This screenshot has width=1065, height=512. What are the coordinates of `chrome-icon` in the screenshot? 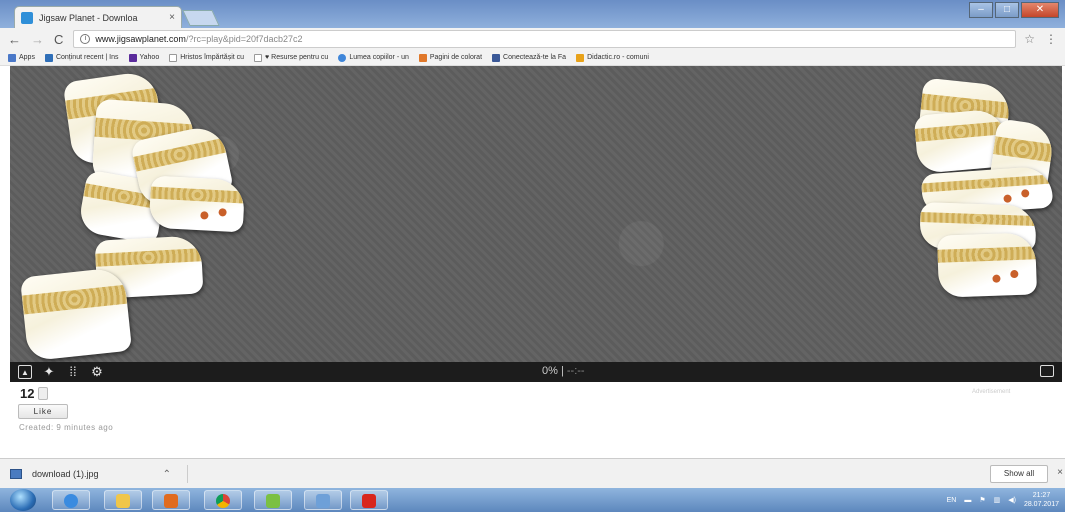 It's located at (223, 501).